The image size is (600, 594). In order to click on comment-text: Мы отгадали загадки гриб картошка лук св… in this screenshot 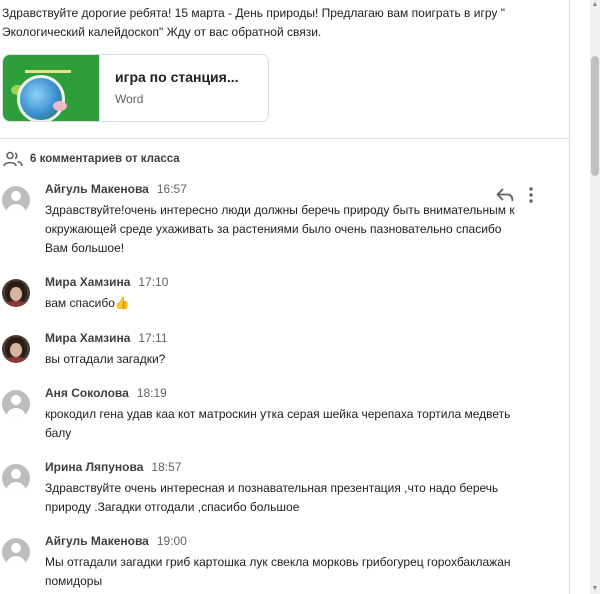, I will do `click(278, 571)`.